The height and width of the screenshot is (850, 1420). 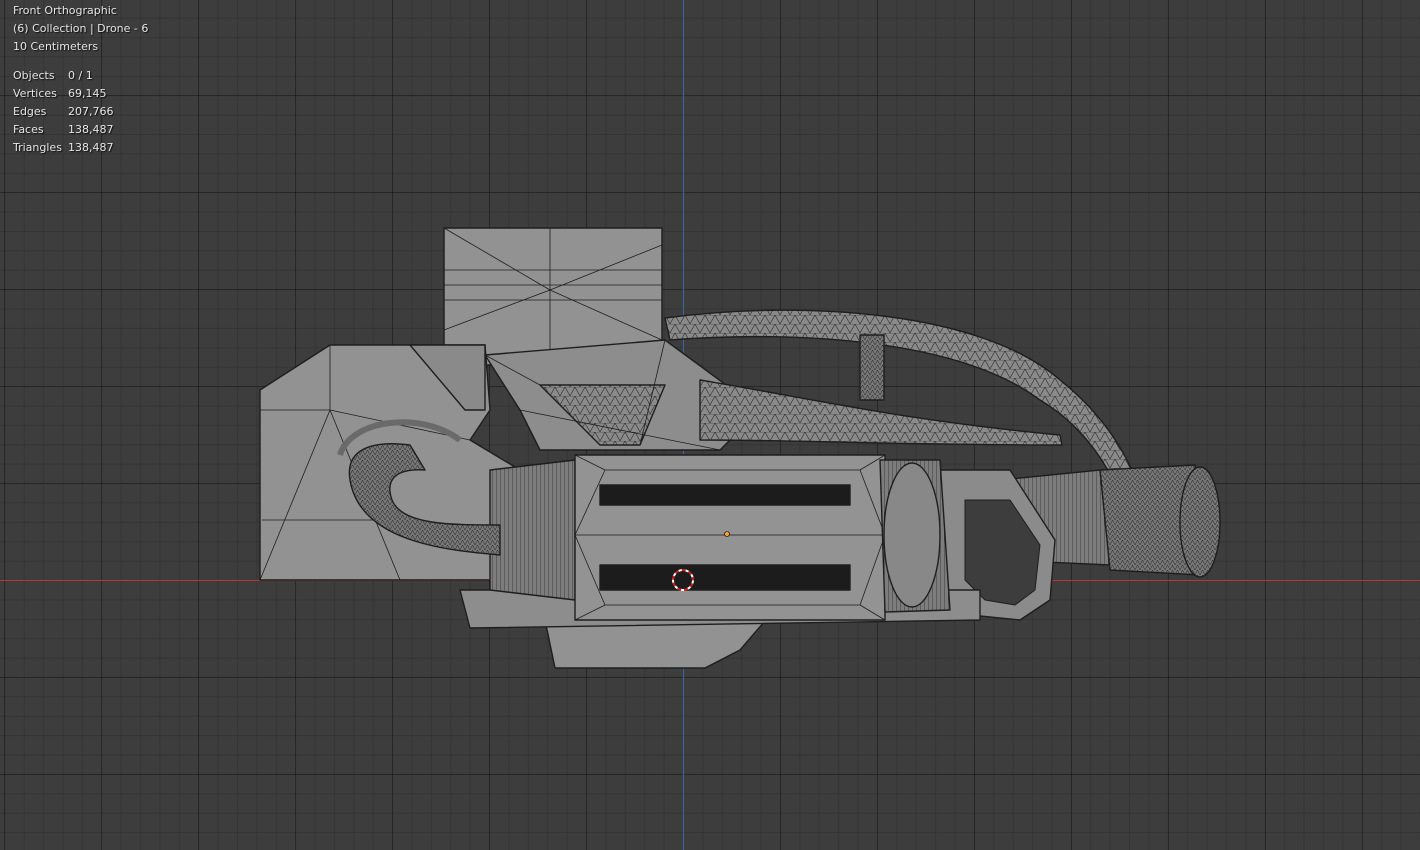 I want to click on stat-value: 0 / 1, so click(x=80, y=75).